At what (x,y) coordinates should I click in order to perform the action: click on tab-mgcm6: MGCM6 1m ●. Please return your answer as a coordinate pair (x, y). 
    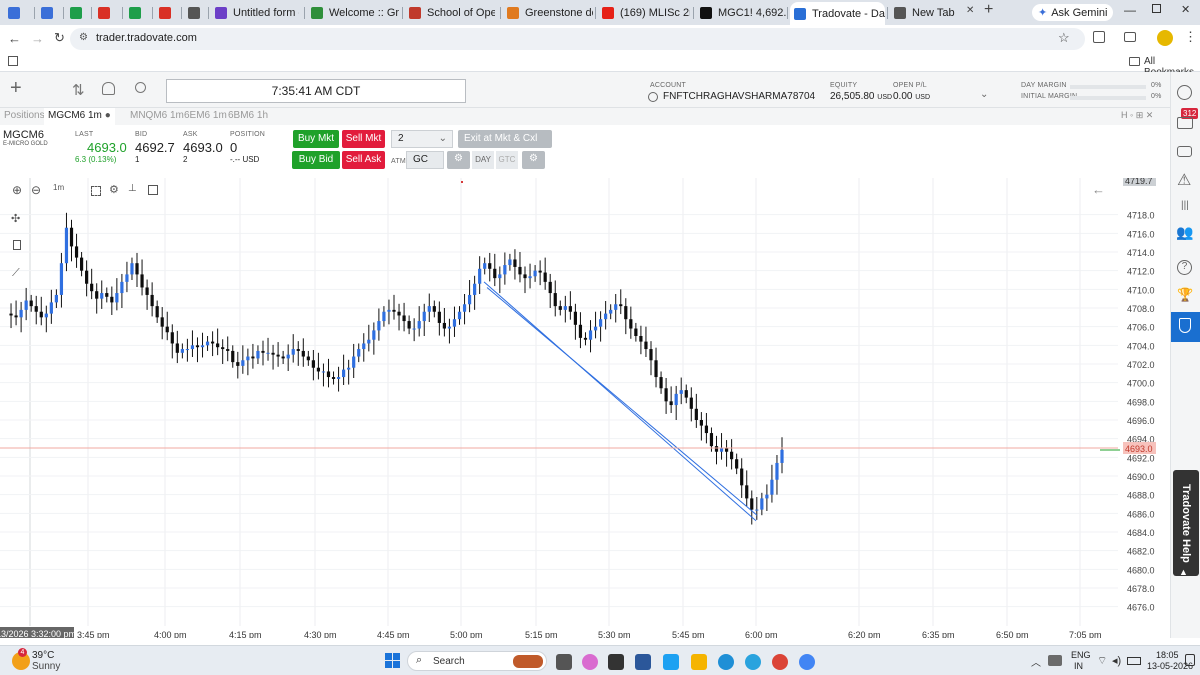
    Looking at the image, I should click on (79, 116).